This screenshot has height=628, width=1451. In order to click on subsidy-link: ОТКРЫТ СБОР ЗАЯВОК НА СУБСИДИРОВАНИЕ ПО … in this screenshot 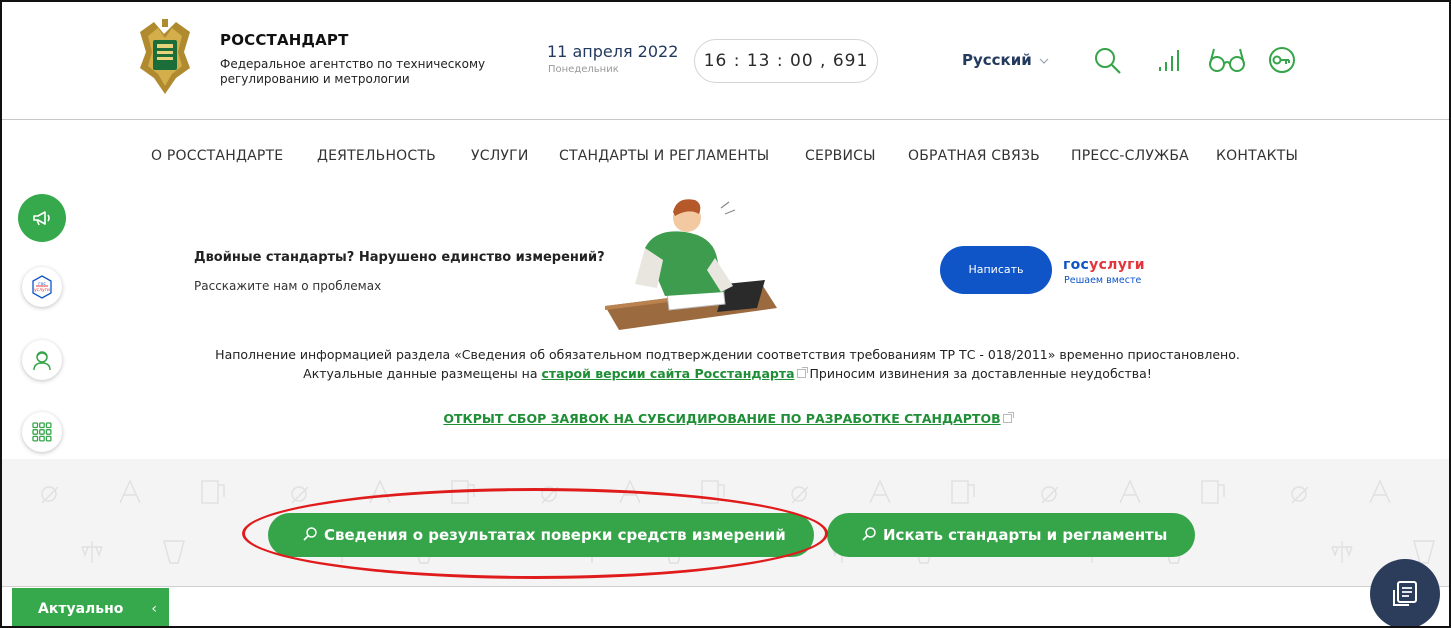, I will do `click(721, 418)`.